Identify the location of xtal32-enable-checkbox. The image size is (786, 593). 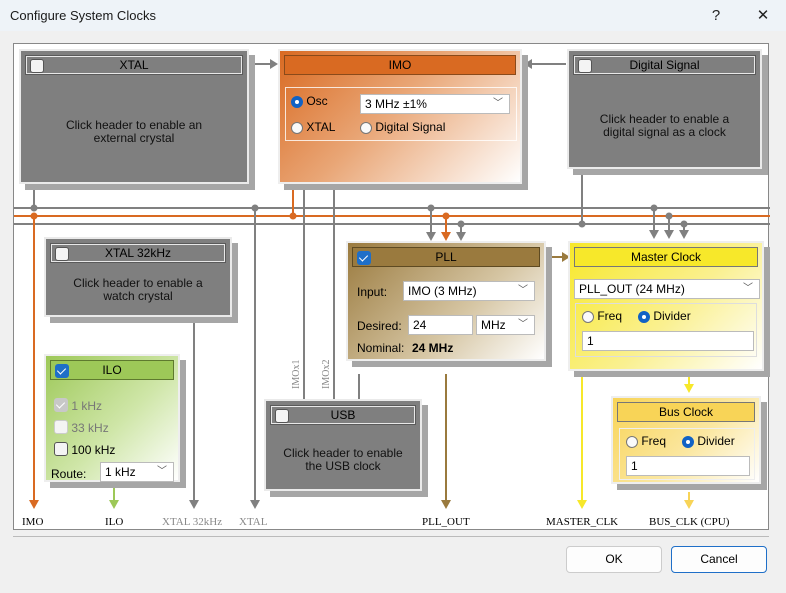
(62, 254).